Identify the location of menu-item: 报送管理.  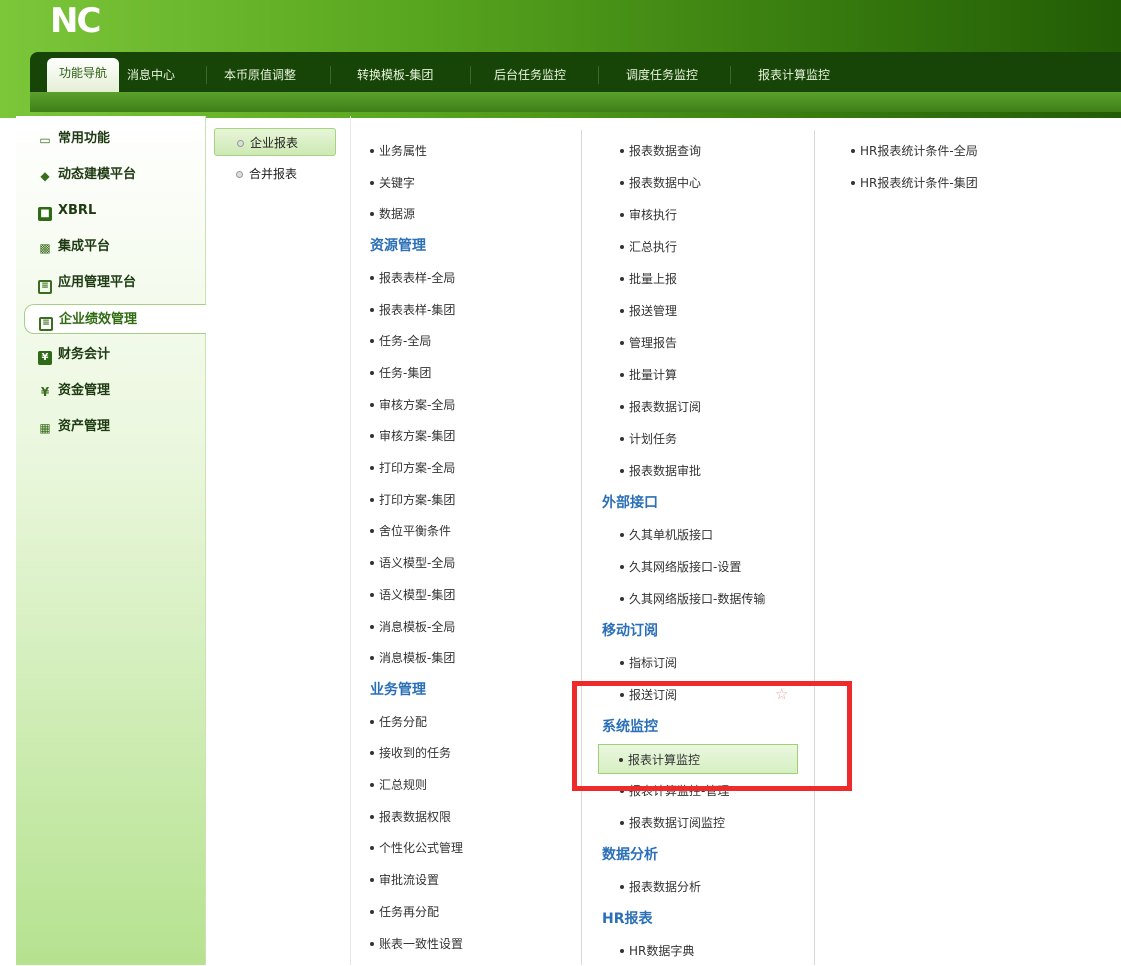
(648, 311).